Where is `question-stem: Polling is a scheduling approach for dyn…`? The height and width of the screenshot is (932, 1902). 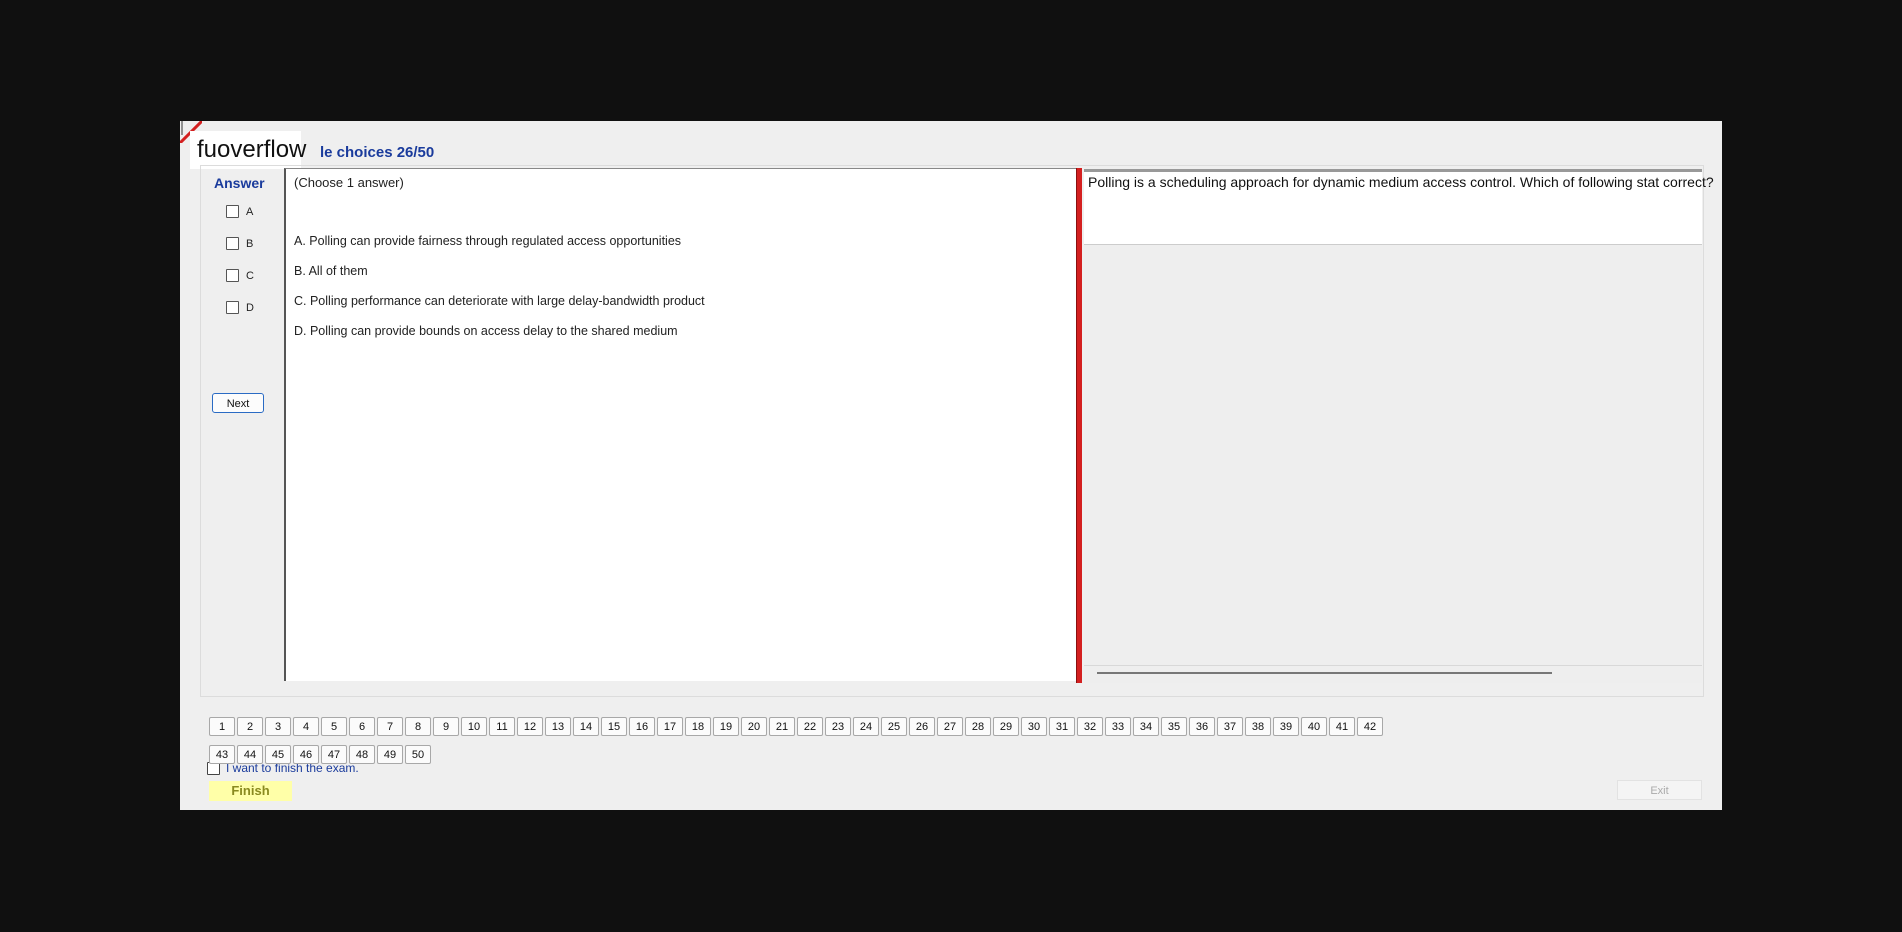
question-stem: Polling is a scheduling approach for dyn… is located at coordinates (1401, 182).